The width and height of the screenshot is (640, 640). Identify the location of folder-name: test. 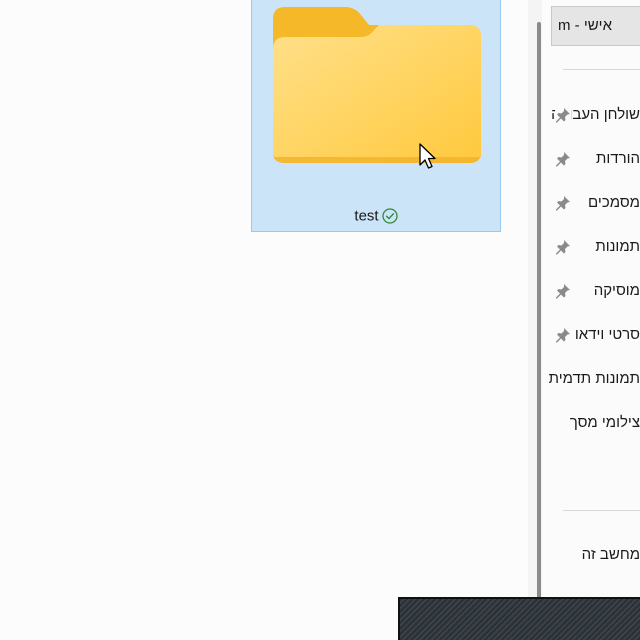
(366, 216).